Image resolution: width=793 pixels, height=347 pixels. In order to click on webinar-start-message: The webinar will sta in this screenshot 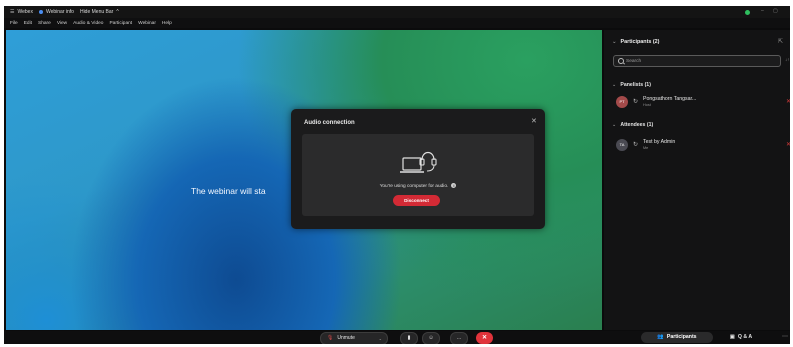, I will do `click(228, 191)`.